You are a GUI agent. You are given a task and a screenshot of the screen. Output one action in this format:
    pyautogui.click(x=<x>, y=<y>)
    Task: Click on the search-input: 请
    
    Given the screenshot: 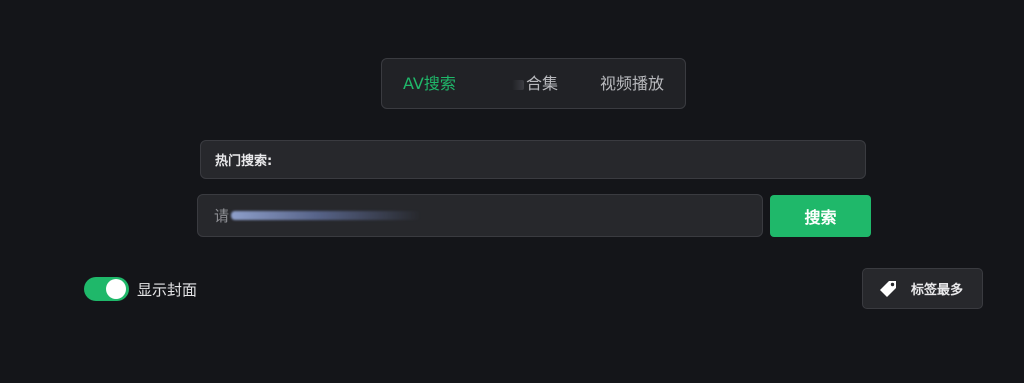 What is the action you would take?
    pyautogui.click(x=480, y=215)
    